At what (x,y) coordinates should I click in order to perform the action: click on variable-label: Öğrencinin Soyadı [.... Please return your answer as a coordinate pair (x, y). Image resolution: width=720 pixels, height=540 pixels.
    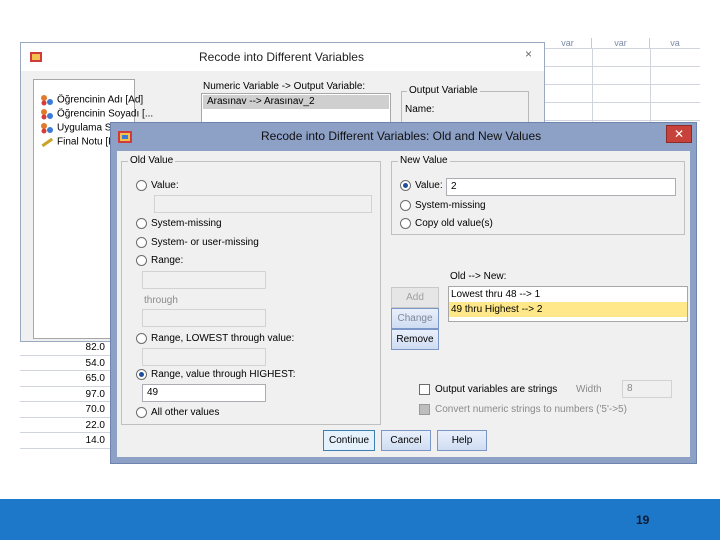
    Looking at the image, I should click on (105, 114).